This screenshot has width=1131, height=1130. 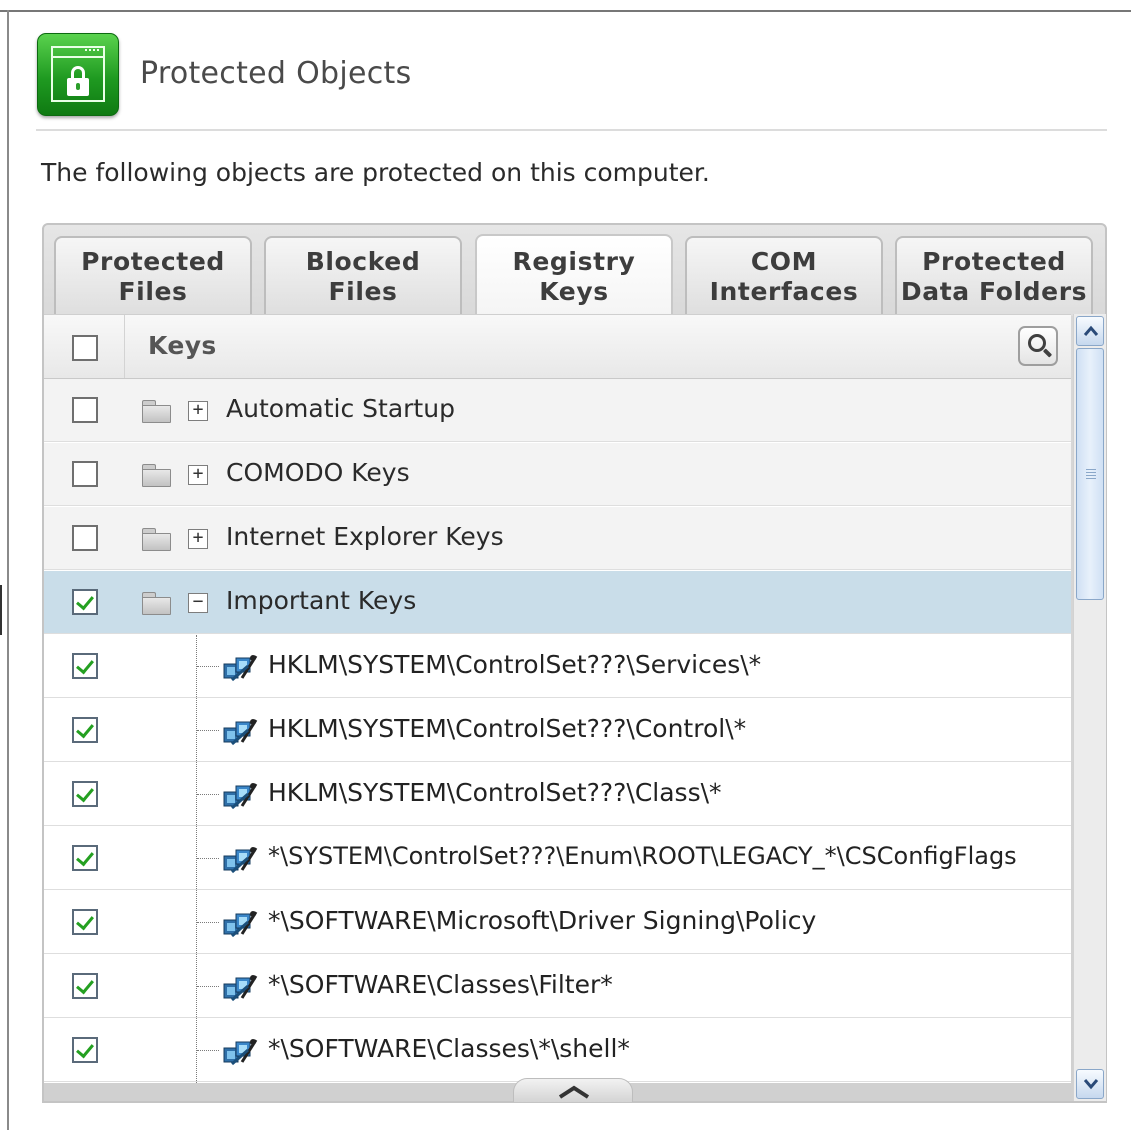 I want to click on group-label: COMODO Keys, so click(x=318, y=472).